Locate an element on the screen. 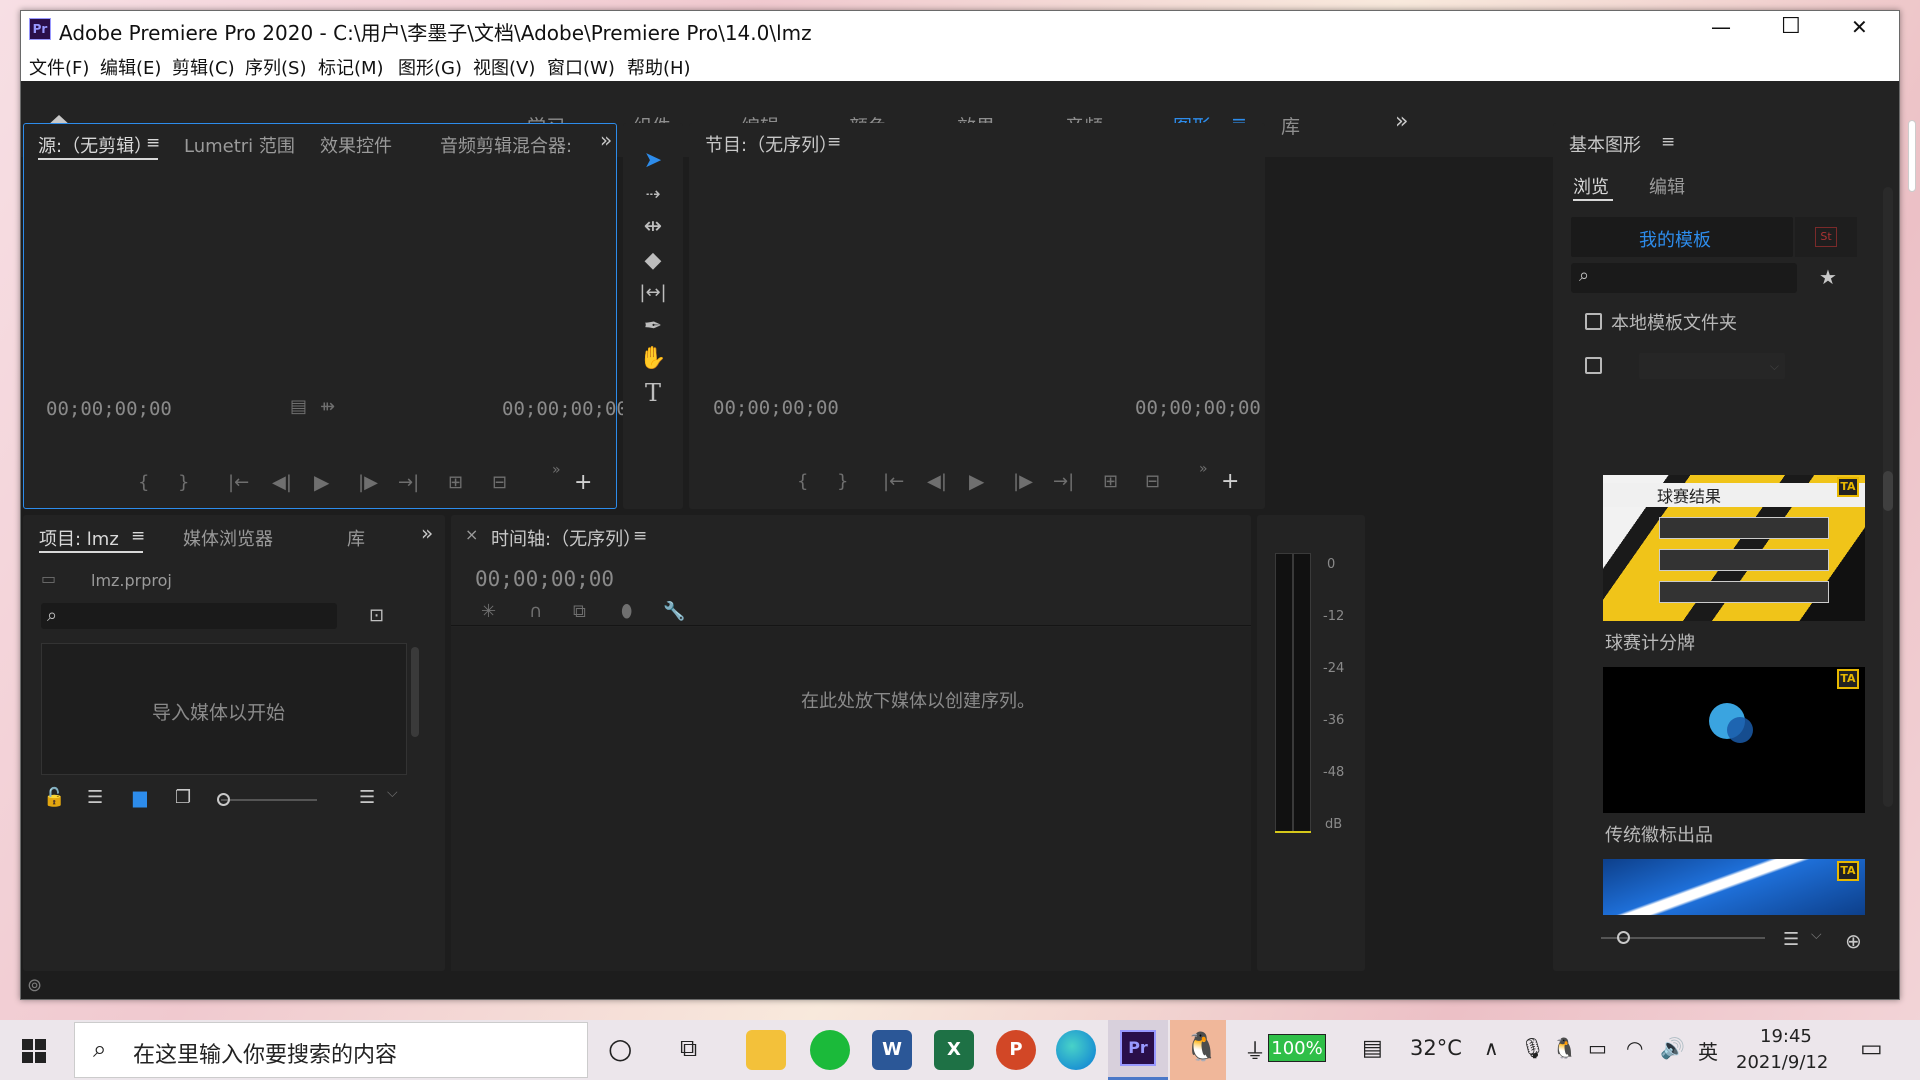 This screenshot has width=1920, height=1080. folder-checkbox is located at coordinates (1593, 365).